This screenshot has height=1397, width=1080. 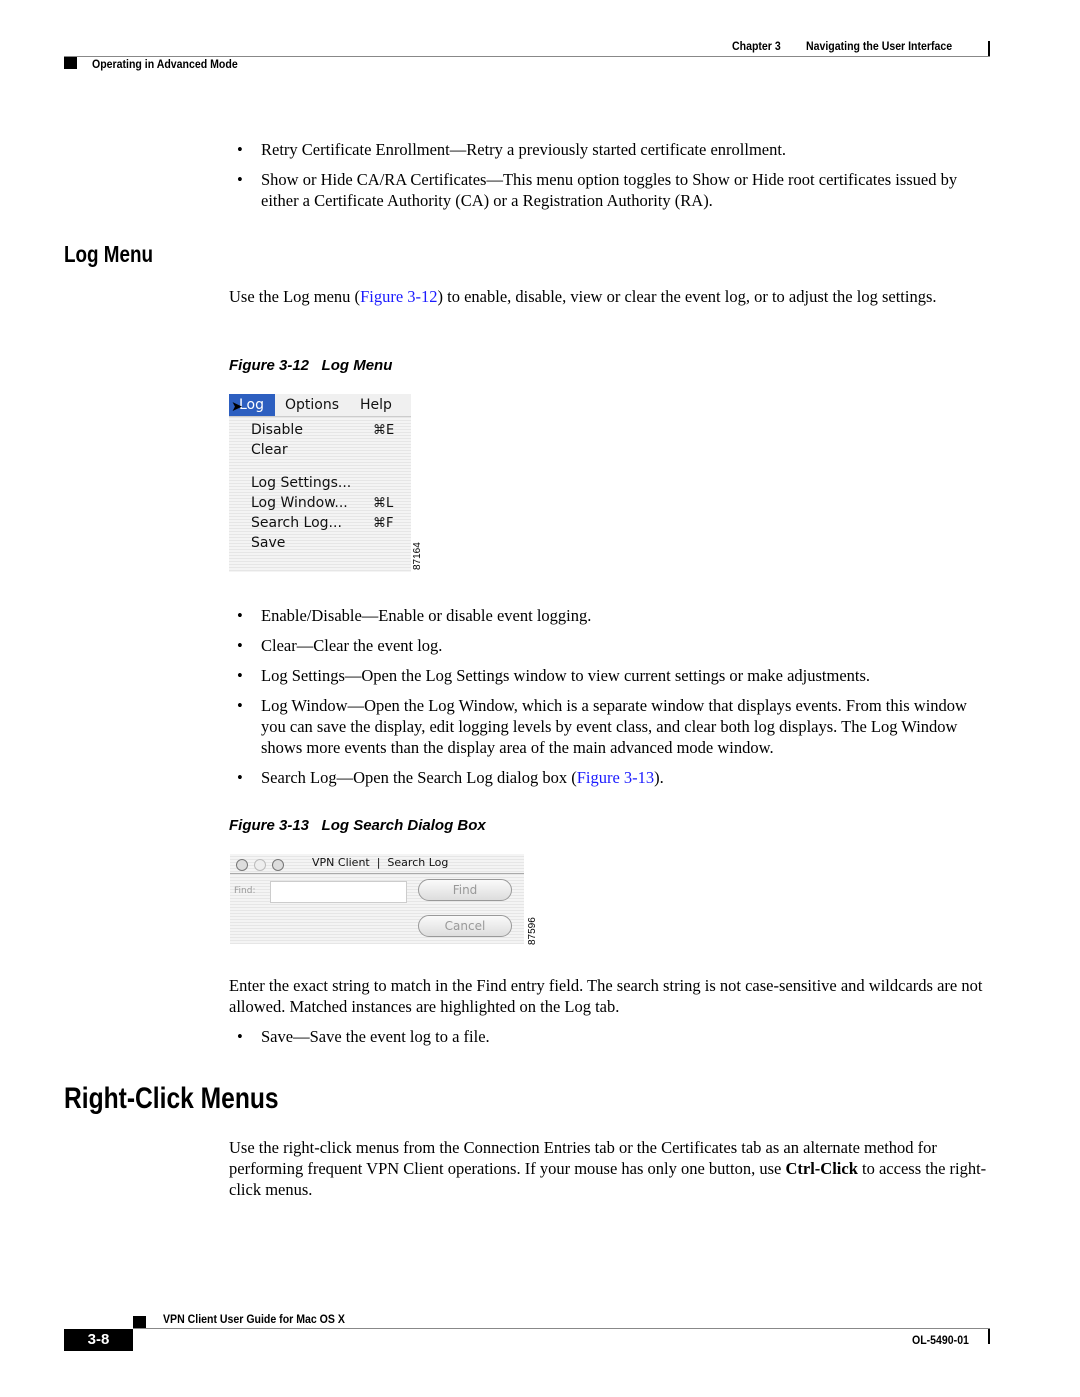 What do you see at coordinates (384, 430) in the screenshot?
I see `shortcut: ⌘E` at bounding box center [384, 430].